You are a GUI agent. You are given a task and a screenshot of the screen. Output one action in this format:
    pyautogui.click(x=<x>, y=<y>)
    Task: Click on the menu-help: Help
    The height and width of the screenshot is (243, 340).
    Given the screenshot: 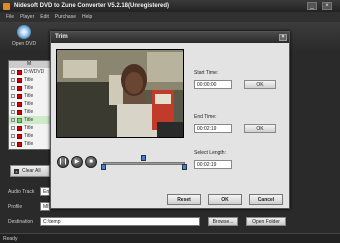 What is the action you would take?
    pyautogui.click(x=87, y=17)
    